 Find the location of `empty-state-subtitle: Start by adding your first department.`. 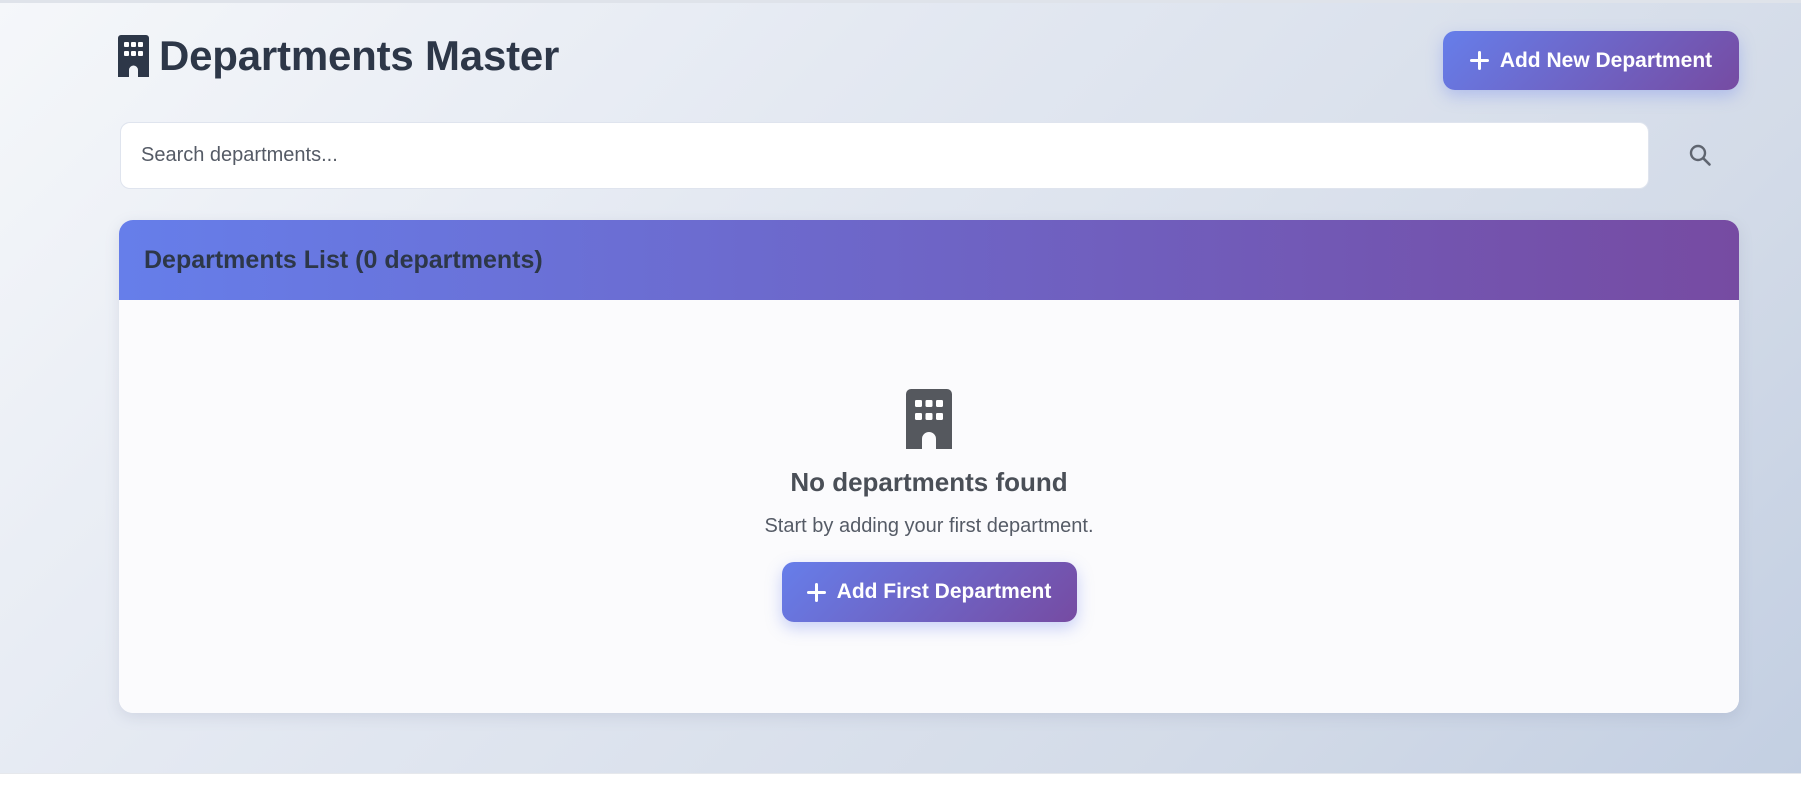

empty-state-subtitle: Start by adding your first department. is located at coordinates (929, 526).